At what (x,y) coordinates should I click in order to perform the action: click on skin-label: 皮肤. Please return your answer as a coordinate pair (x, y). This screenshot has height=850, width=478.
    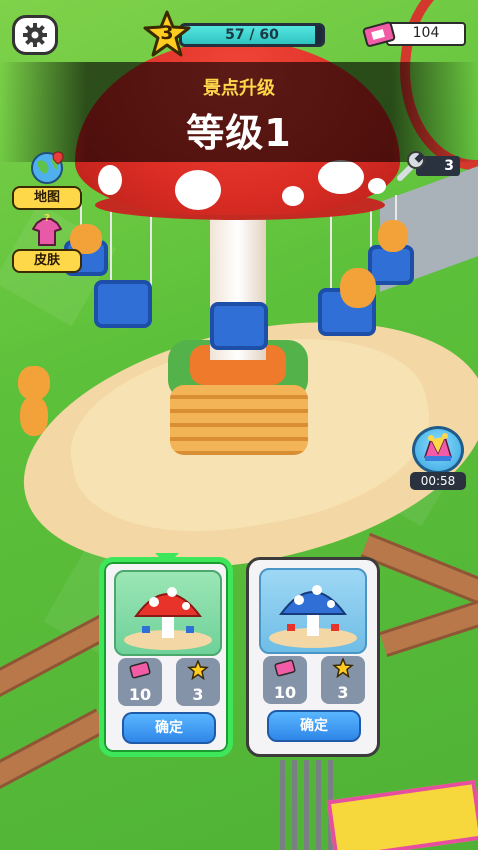
    Looking at the image, I should click on (47, 261).